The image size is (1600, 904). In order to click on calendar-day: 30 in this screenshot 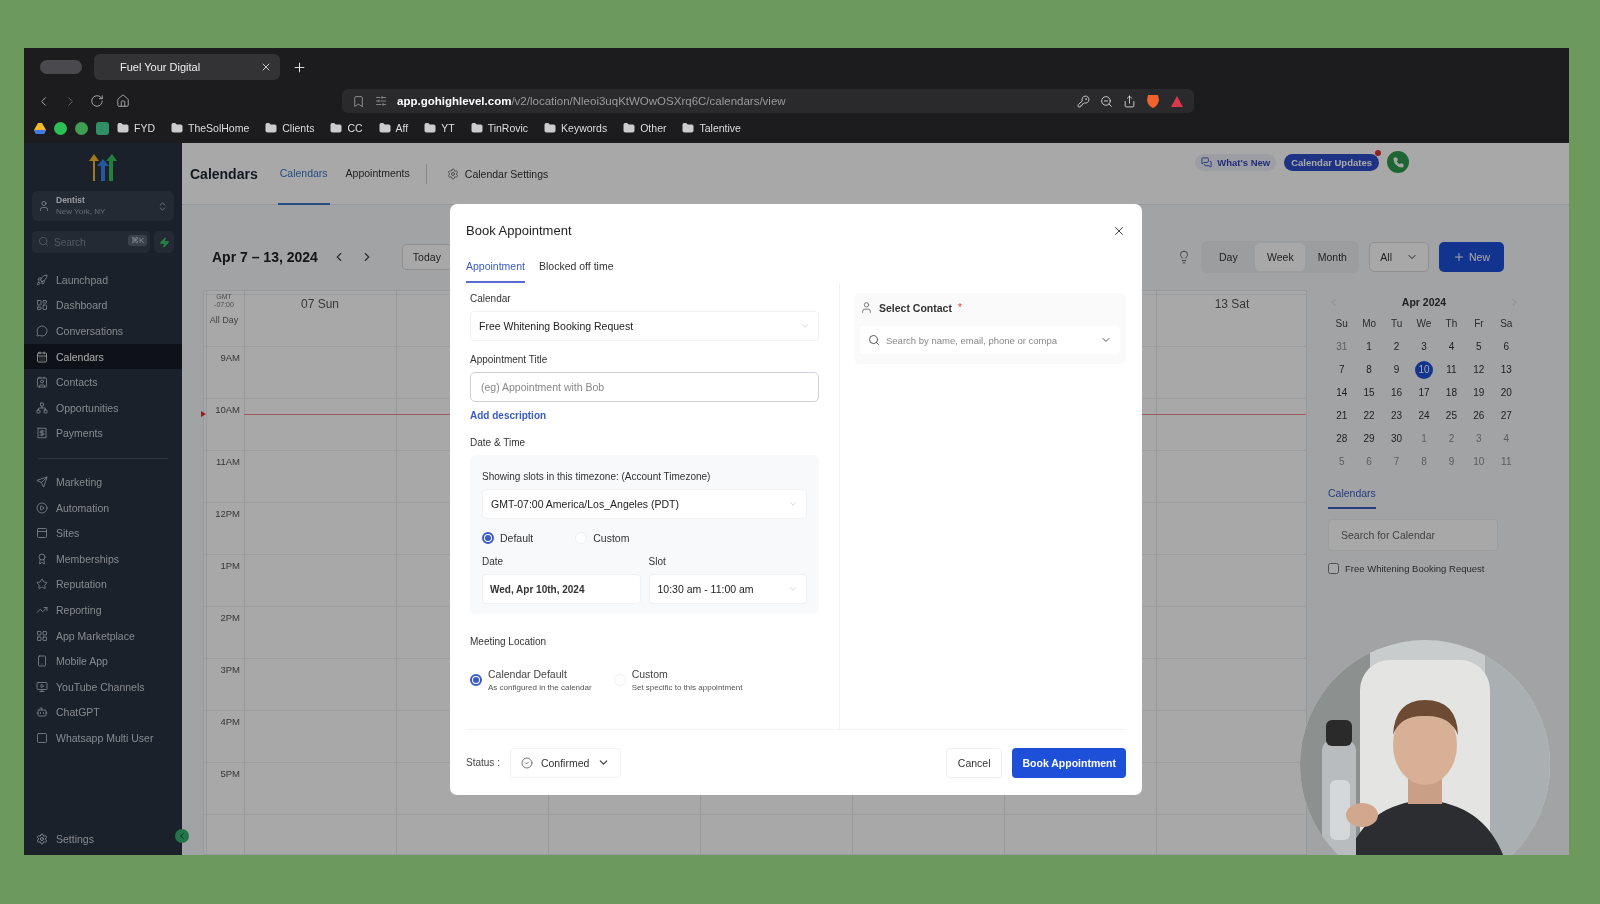, I will do `click(1396, 438)`.